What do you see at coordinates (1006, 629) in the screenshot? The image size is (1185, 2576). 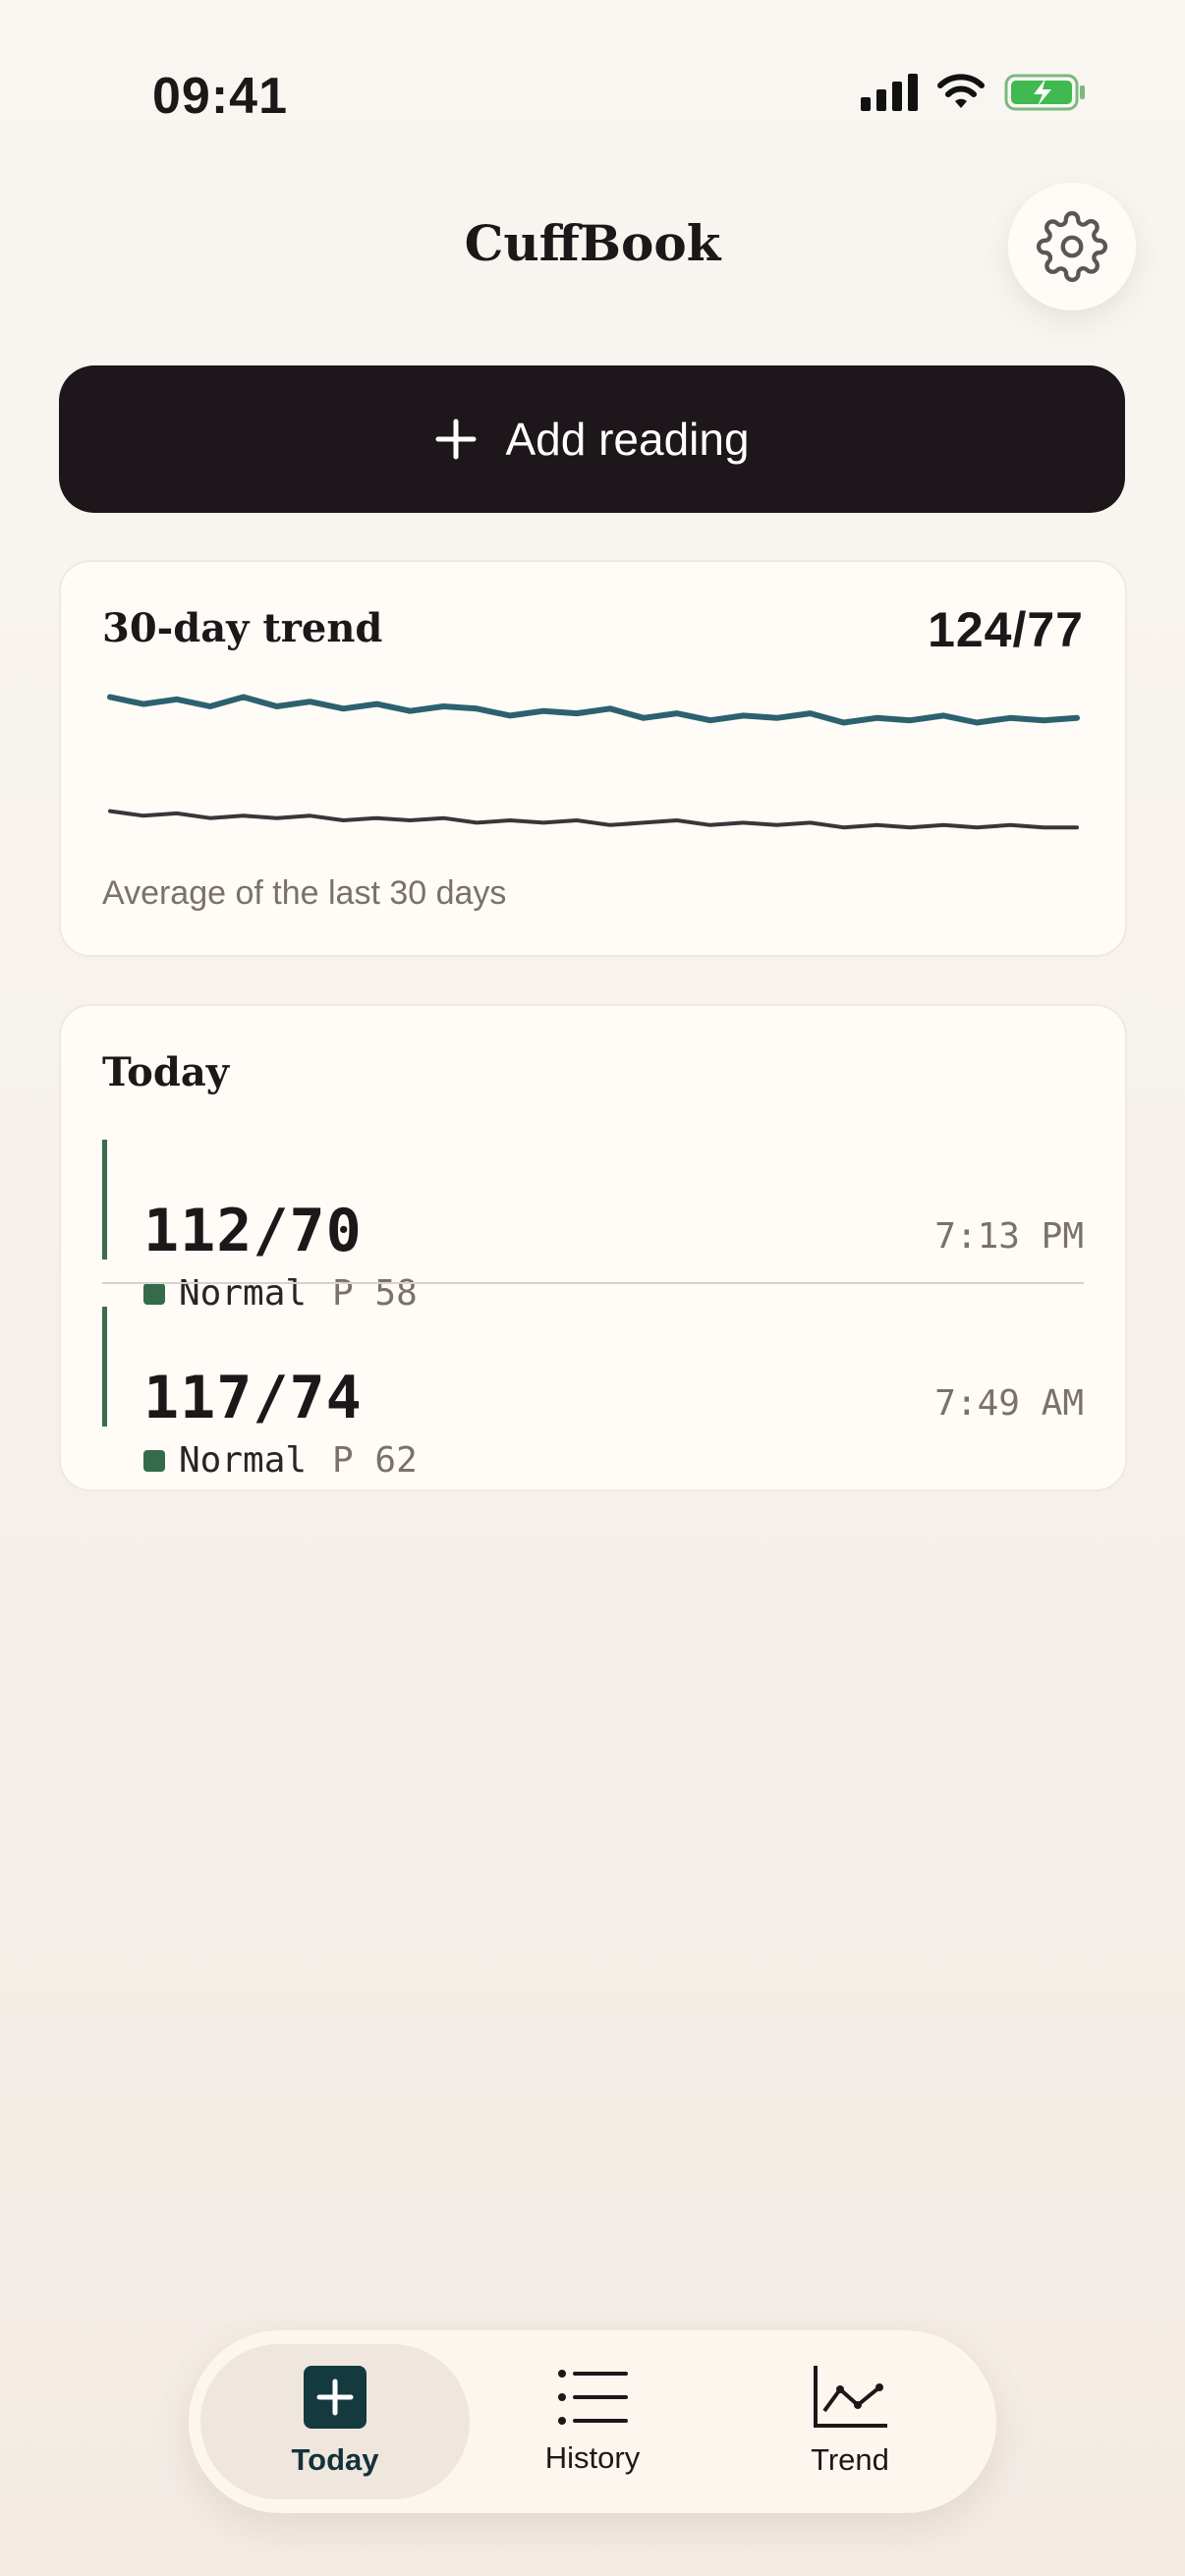 I see `trend-average: 124/77` at bounding box center [1006, 629].